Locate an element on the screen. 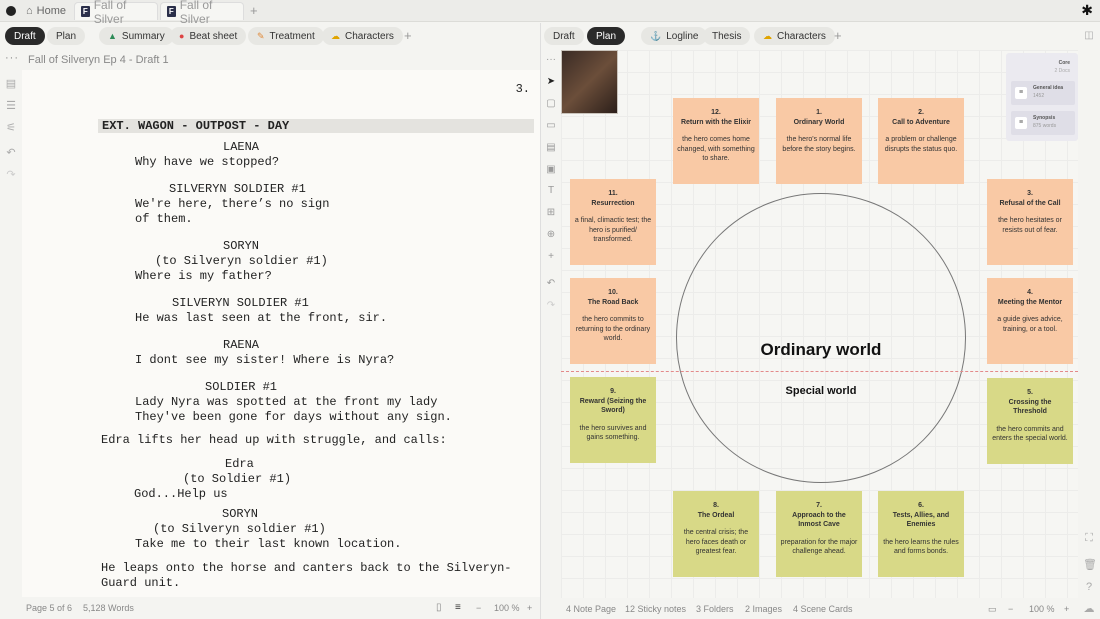 This screenshot has height=619, width=1100. left-add-tab-button: + is located at coordinates (408, 35).